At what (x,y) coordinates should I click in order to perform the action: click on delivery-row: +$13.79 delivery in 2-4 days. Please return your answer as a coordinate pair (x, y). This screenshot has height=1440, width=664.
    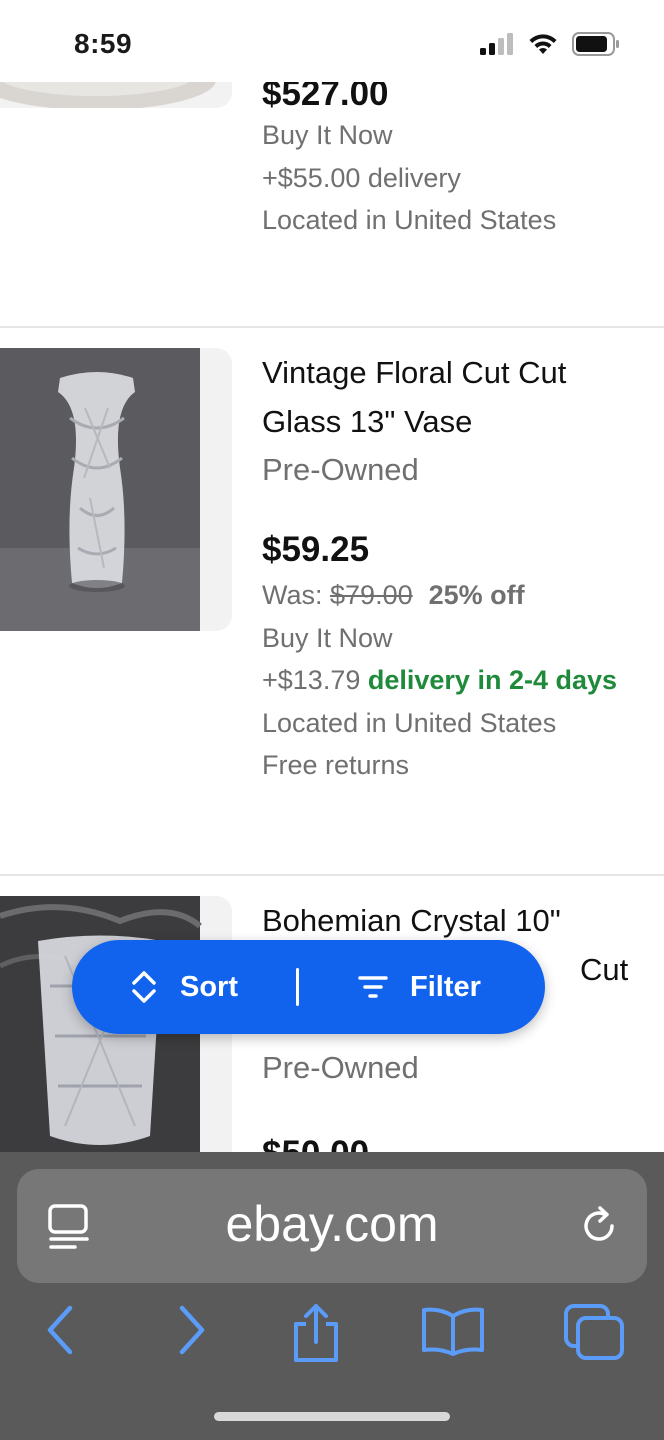
    Looking at the image, I should click on (457, 680).